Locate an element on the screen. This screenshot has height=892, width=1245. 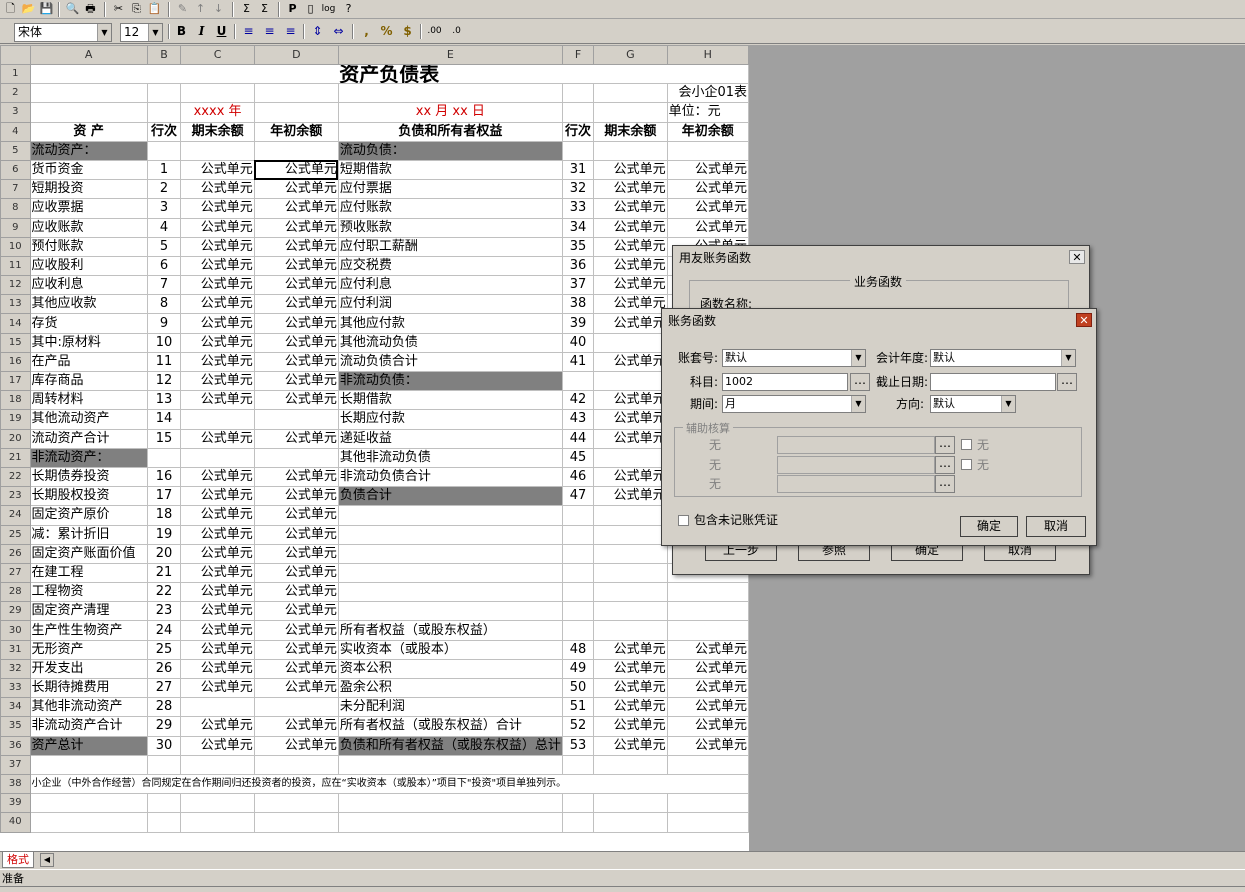
cell: 34 is located at coordinates (578, 227).